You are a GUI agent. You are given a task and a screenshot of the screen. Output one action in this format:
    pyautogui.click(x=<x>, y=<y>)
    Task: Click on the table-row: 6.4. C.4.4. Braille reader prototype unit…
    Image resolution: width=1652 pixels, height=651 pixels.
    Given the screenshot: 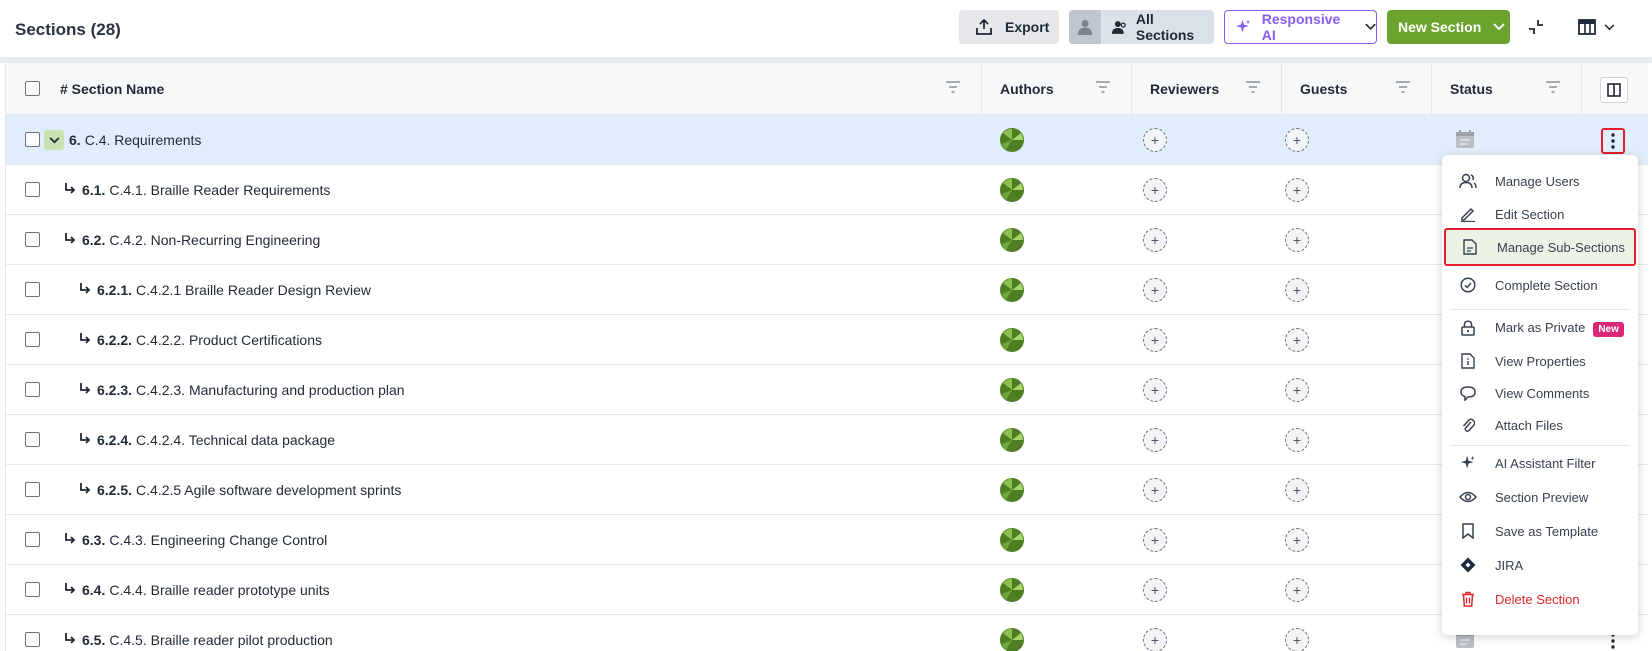 What is the action you would take?
    pyautogui.click(x=827, y=590)
    